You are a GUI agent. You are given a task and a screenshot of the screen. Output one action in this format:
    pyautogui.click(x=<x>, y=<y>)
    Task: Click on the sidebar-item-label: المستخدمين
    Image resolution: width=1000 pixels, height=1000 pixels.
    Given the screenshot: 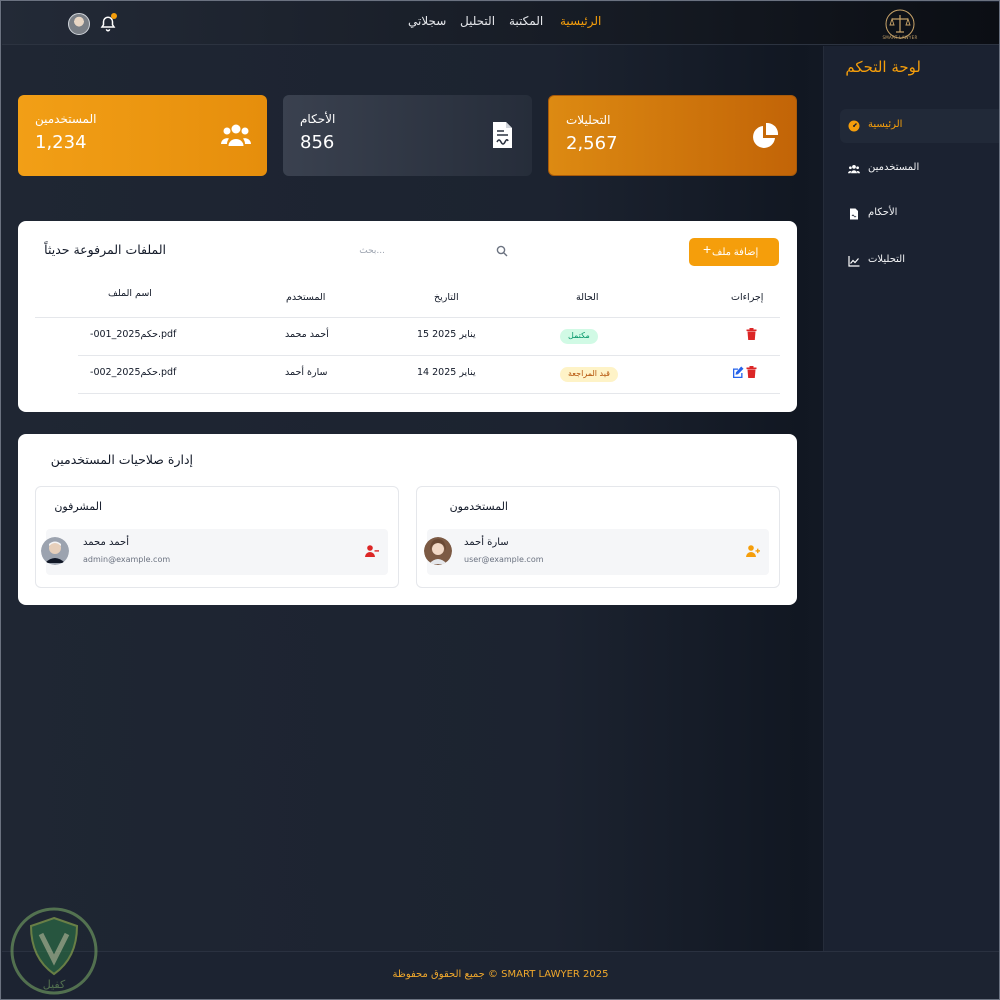 What is the action you would take?
    pyautogui.click(x=894, y=167)
    